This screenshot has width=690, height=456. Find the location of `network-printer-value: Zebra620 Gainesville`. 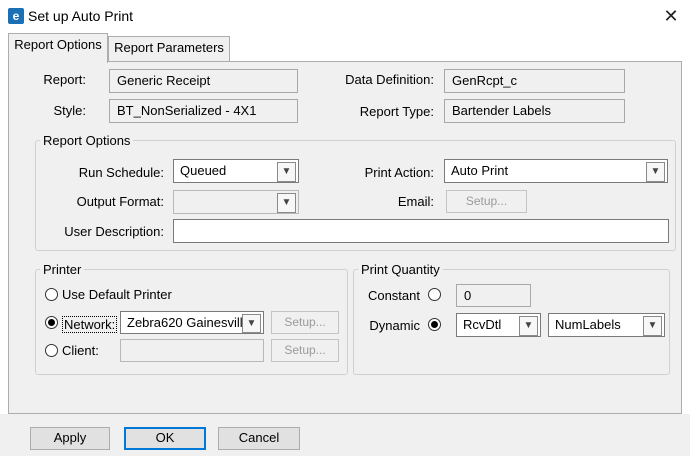

network-printer-value: Zebra620 Gainesville is located at coordinates (188, 322).